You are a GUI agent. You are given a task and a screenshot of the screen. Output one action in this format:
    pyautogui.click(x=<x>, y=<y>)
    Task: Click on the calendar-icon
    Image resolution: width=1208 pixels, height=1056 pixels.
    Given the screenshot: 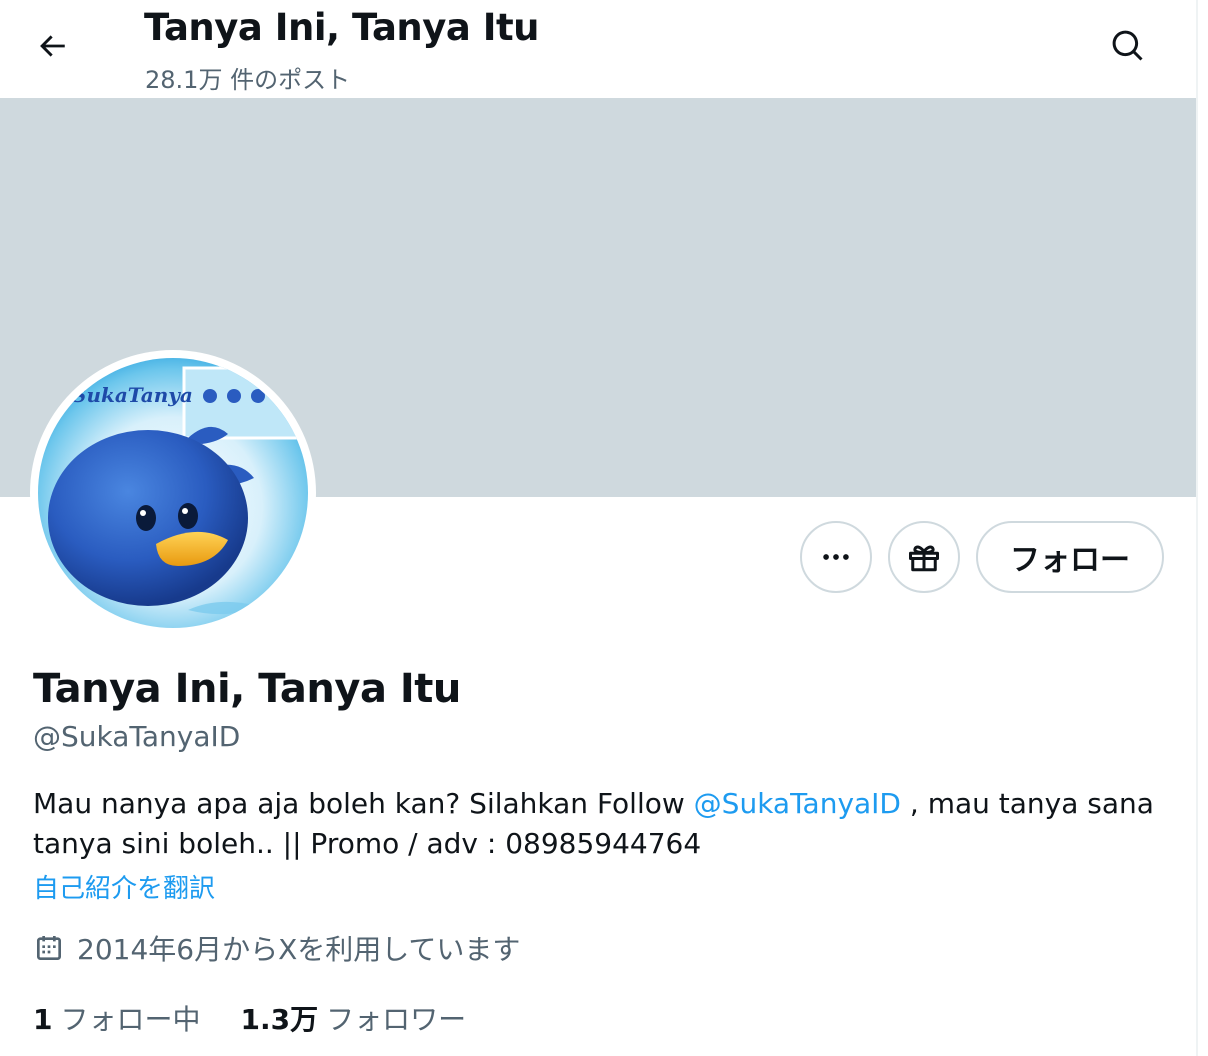 What is the action you would take?
    pyautogui.click(x=49, y=948)
    